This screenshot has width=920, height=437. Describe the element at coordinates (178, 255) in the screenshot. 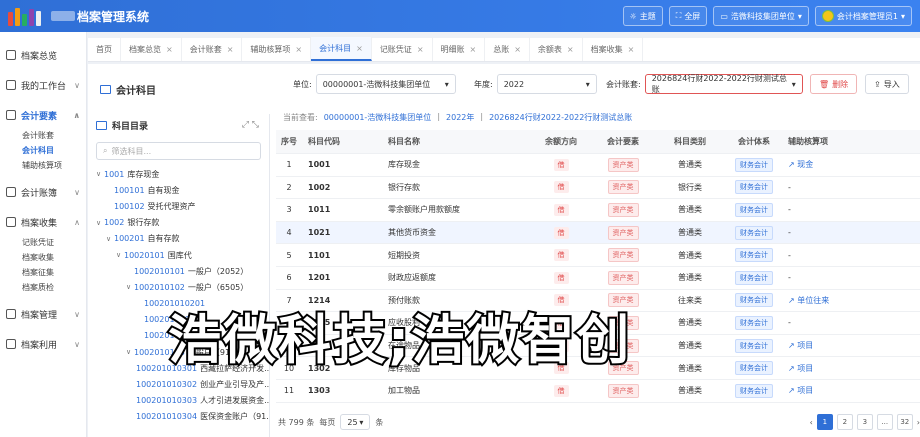

I see `tree-node: ∨ 10020101 国库代` at that location.